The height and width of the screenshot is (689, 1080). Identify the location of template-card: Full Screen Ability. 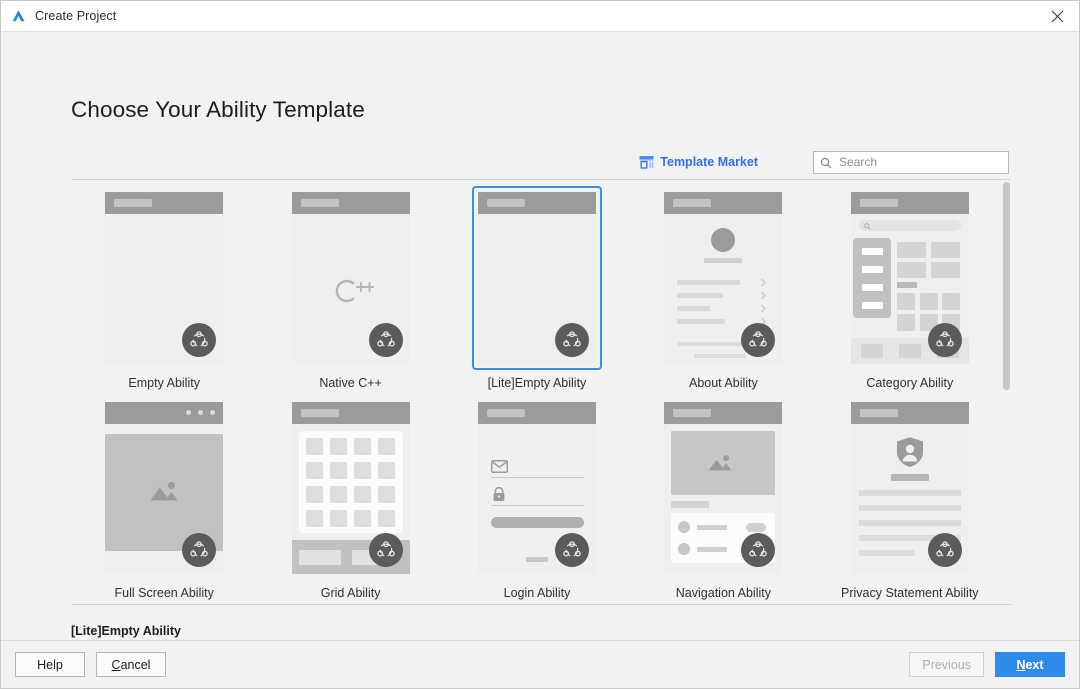
(164, 497).